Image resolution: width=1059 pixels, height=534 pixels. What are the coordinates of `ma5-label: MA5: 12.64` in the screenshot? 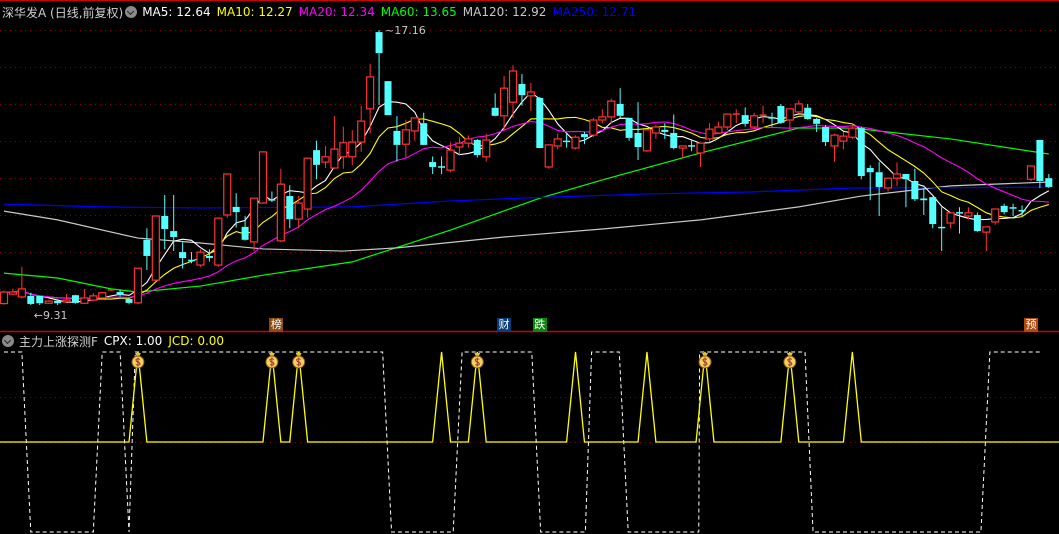 It's located at (176, 12).